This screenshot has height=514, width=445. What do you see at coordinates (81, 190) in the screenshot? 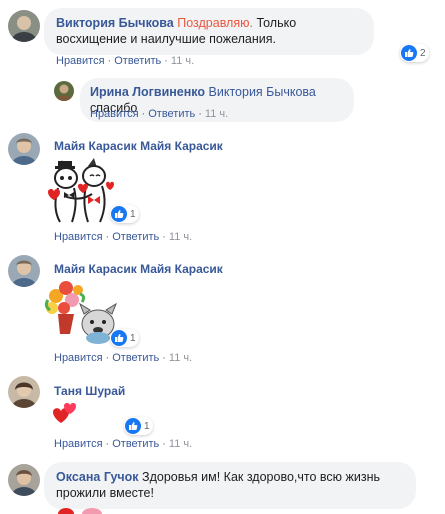
I see `cats-couple-sticker` at bounding box center [81, 190].